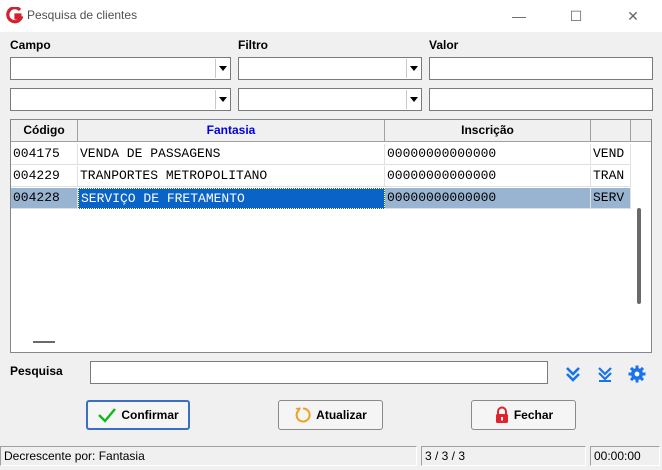 This screenshot has width=662, height=470. What do you see at coordinates (319, 372) in the screenshot?
I see `search-input` at bounding box center [319, 372].